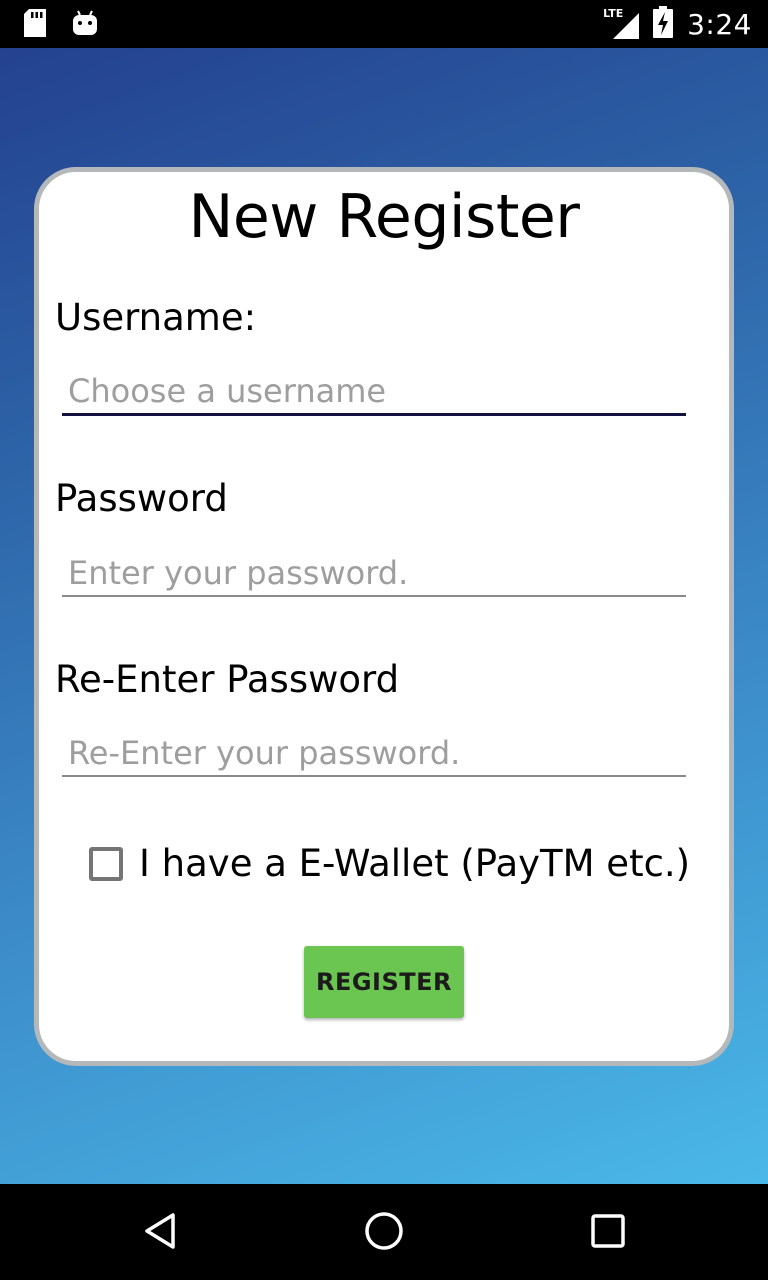 Image resolution: width=768 pixels, height=1280 pixels. Describe the element at coordinates (384, 982) in the screenshot. I see `register-button: REGISTER` at that location.